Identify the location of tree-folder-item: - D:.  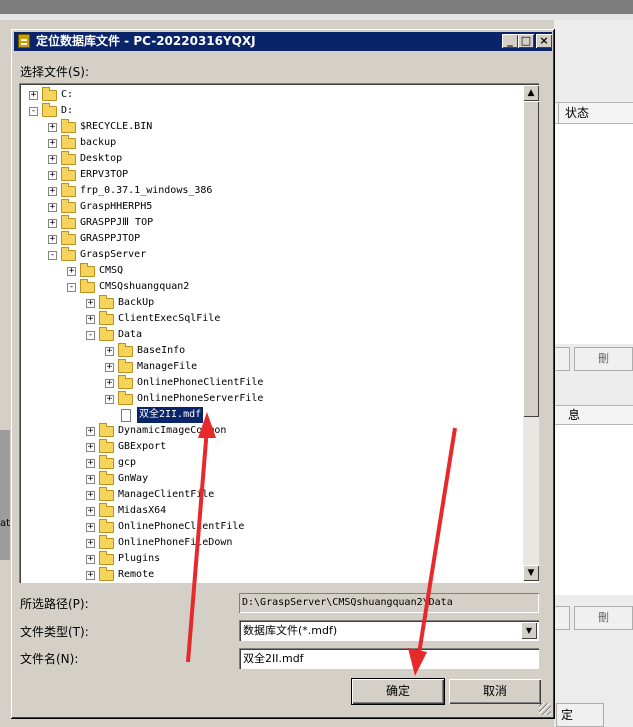
(270, 111).